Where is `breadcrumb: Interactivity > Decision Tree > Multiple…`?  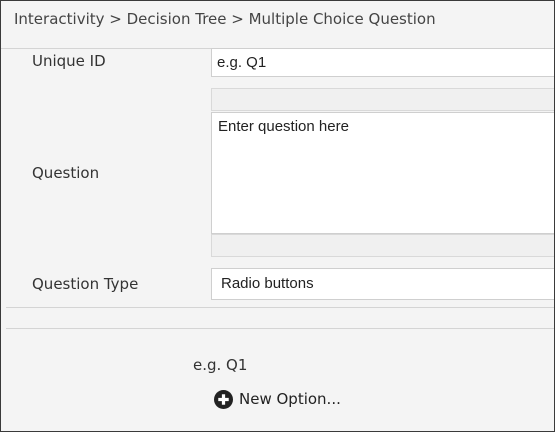
breadcrumb: Interactivity > Decision Tree > Multiple… is located at coordinates (225, 19).